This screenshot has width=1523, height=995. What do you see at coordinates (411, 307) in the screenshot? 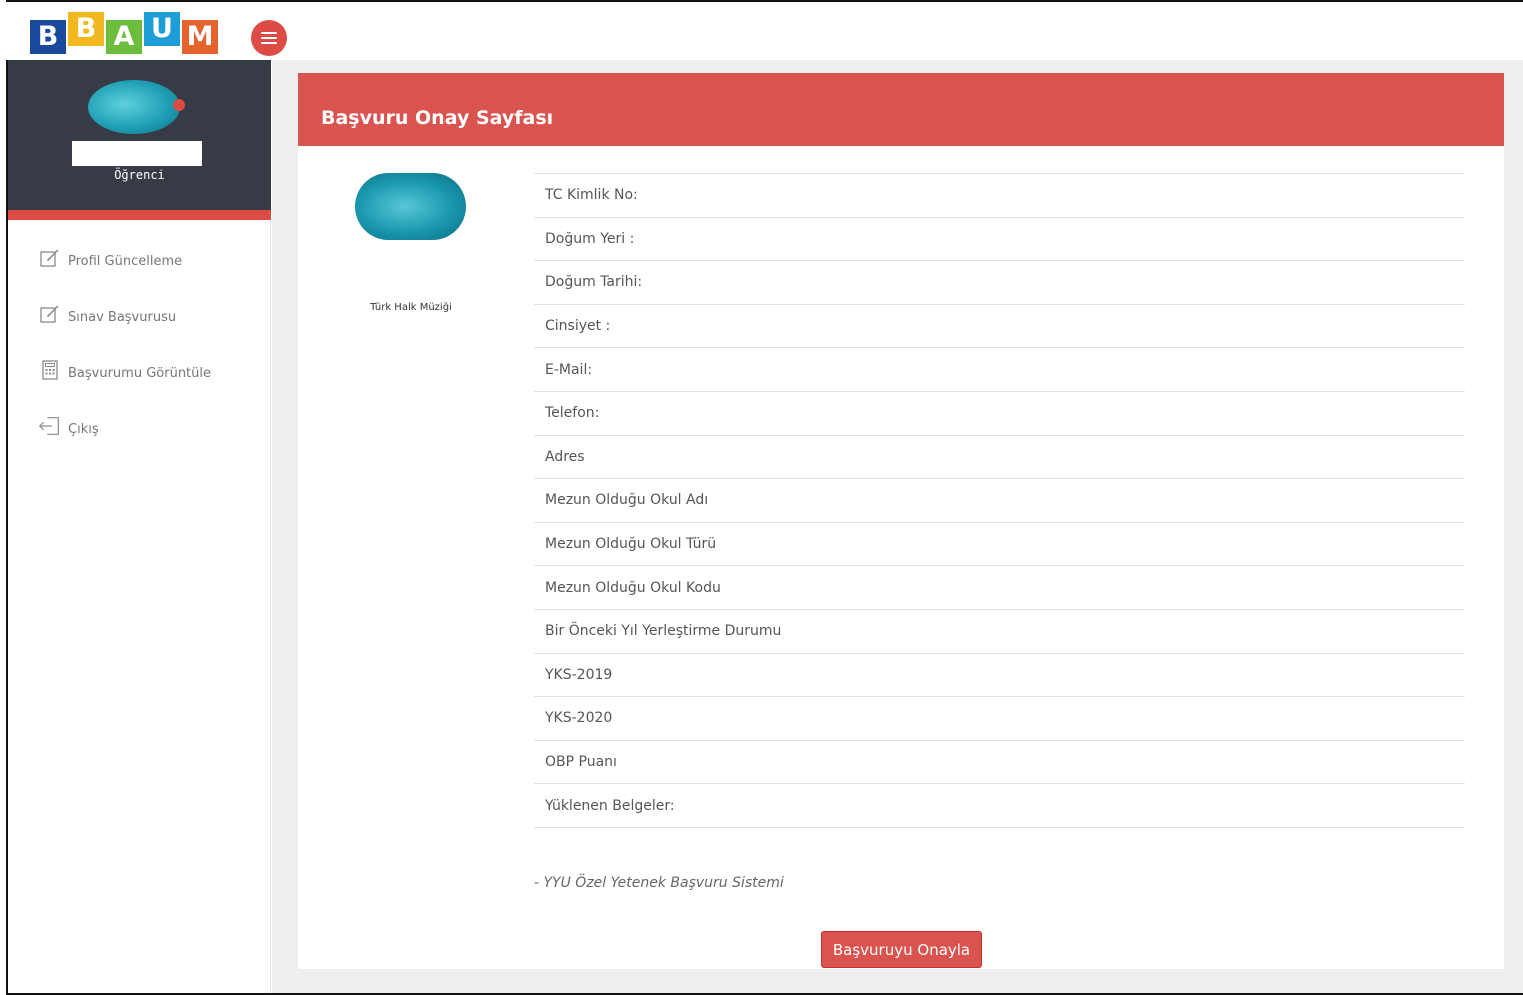
I see `department-label: Türk Halk Müziği` at bounding box center [411, 307].